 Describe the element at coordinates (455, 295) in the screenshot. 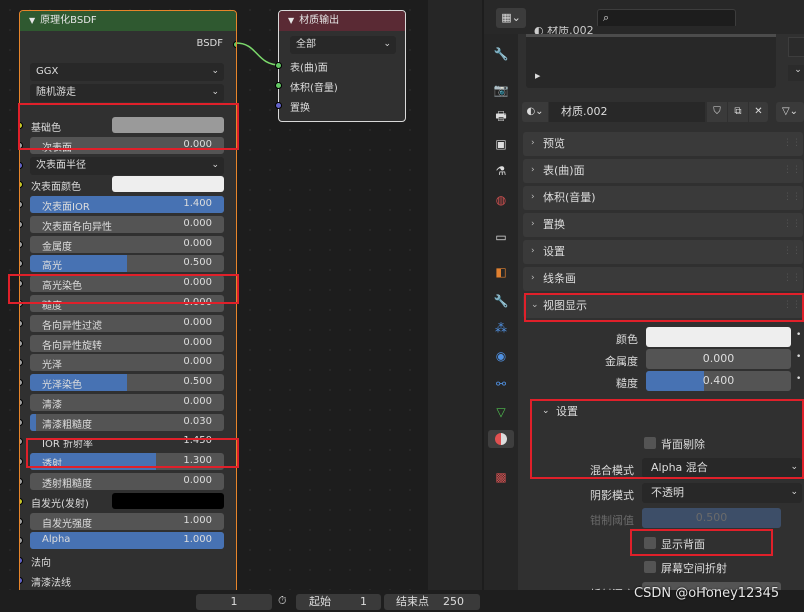

I see `editor-divider` at that location.